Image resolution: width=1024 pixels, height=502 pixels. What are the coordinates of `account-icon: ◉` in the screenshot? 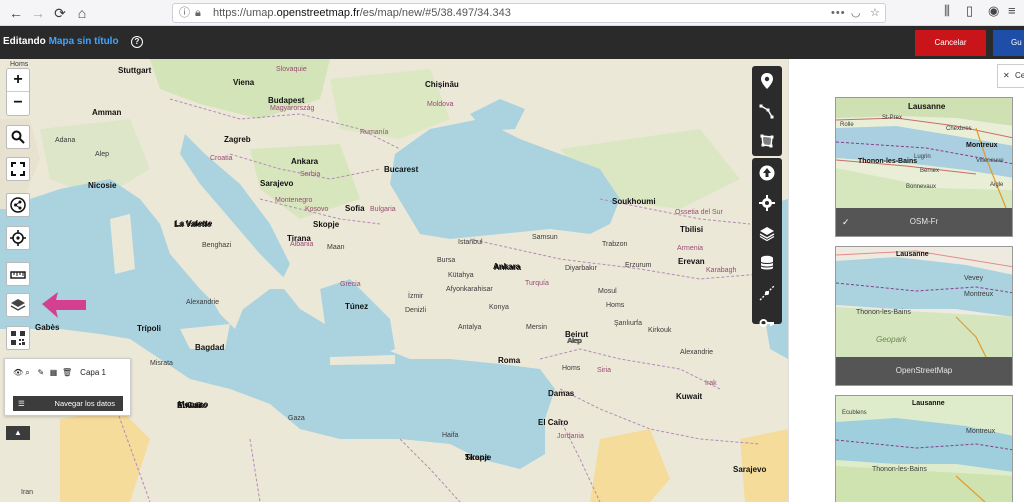 It's located at (993, 11).